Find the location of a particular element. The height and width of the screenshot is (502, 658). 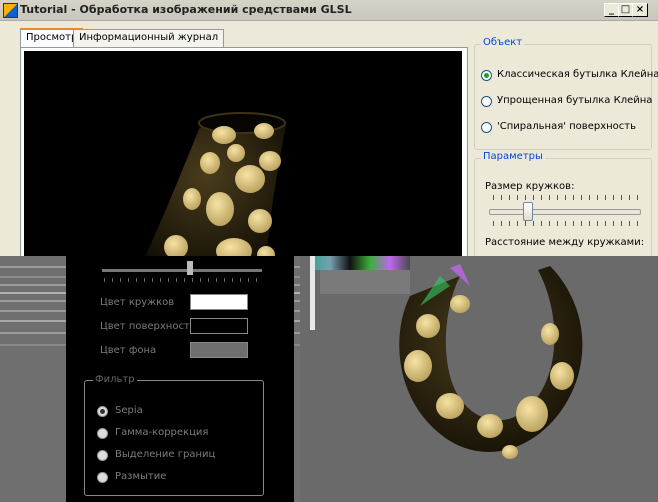

spot-distance-label: Расстояние между кружками: is located at coordinates (565, 242).